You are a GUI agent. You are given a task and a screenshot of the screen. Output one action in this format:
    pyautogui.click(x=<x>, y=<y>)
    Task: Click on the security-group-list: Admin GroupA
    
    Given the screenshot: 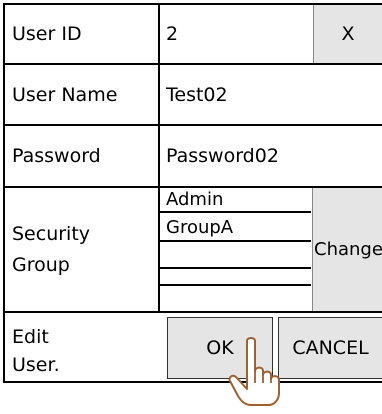 What is the action you would take?
    pyautogui.click(x=236, y=249)
    